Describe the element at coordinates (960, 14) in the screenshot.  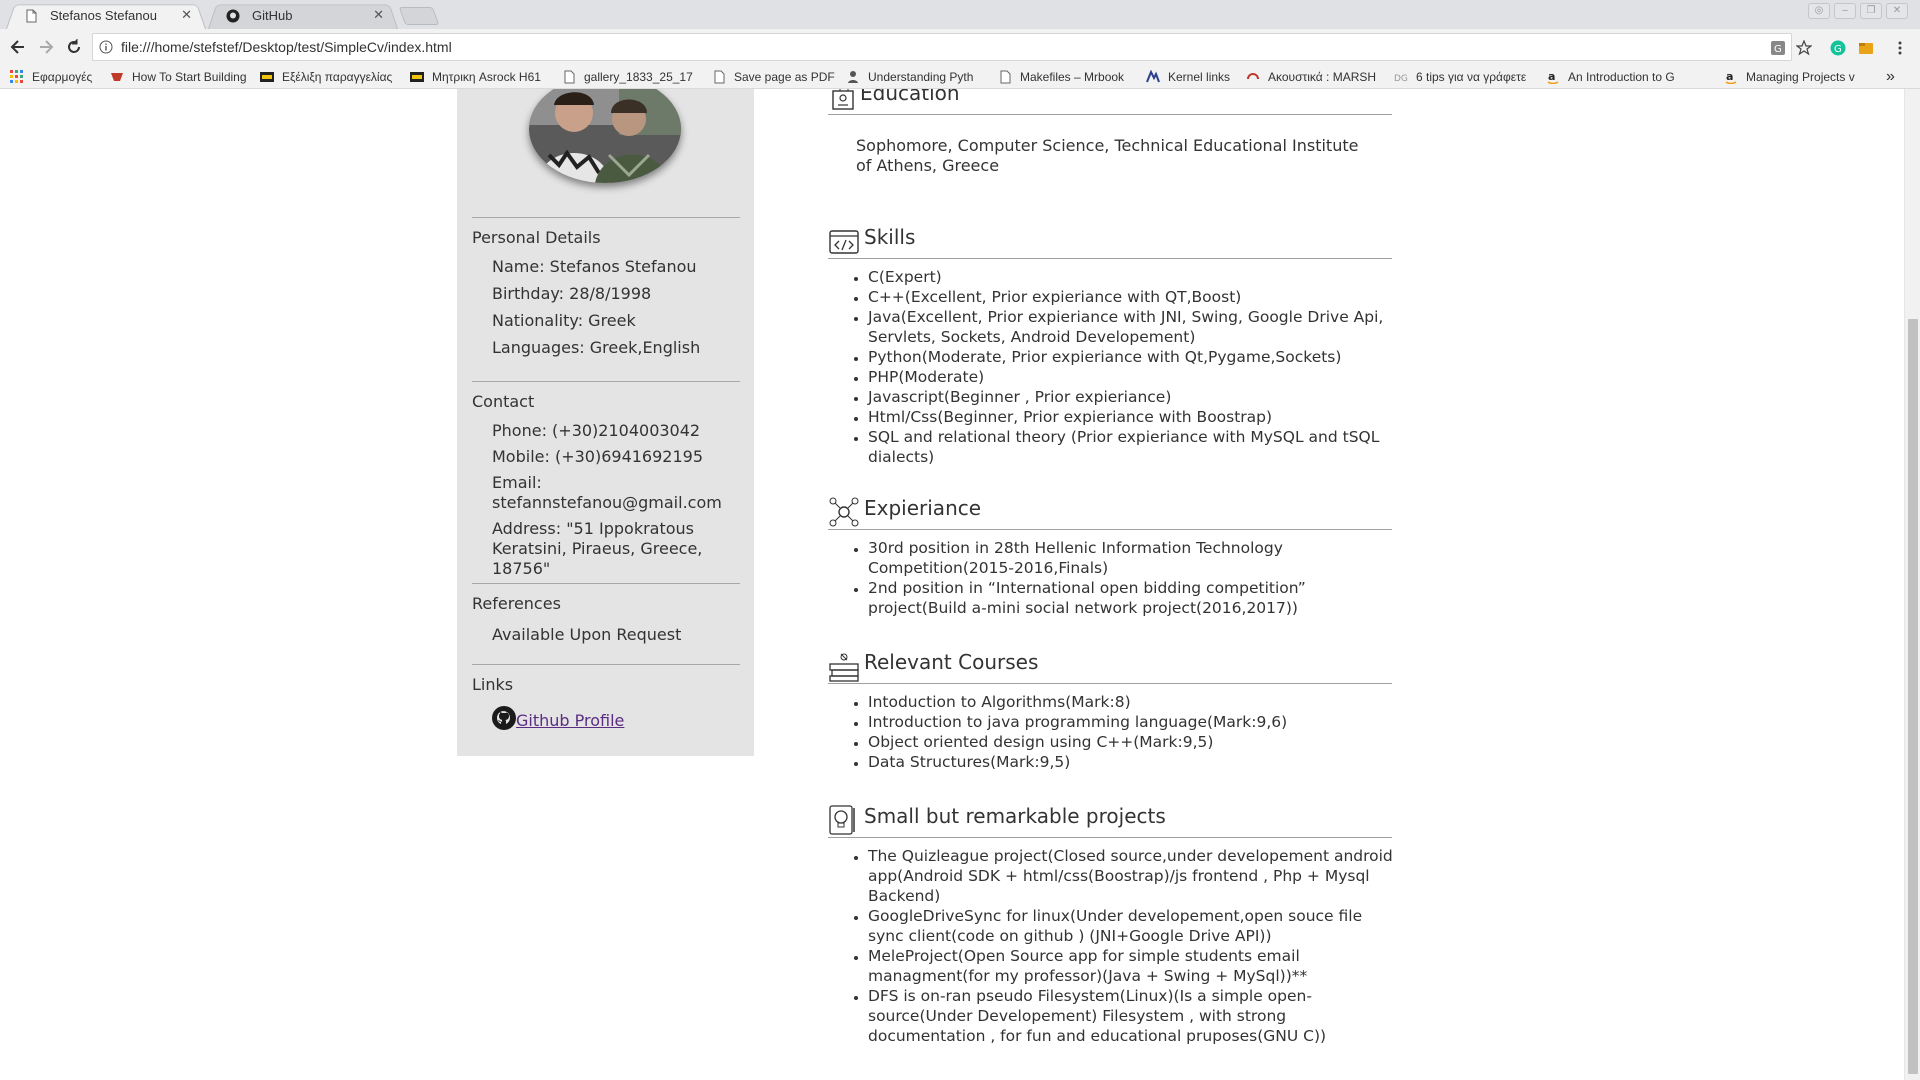
I see `tab-strip: Stefanos Stefanou ✕ GitHub ✕ ◎ – ❐ ✕` at that location.